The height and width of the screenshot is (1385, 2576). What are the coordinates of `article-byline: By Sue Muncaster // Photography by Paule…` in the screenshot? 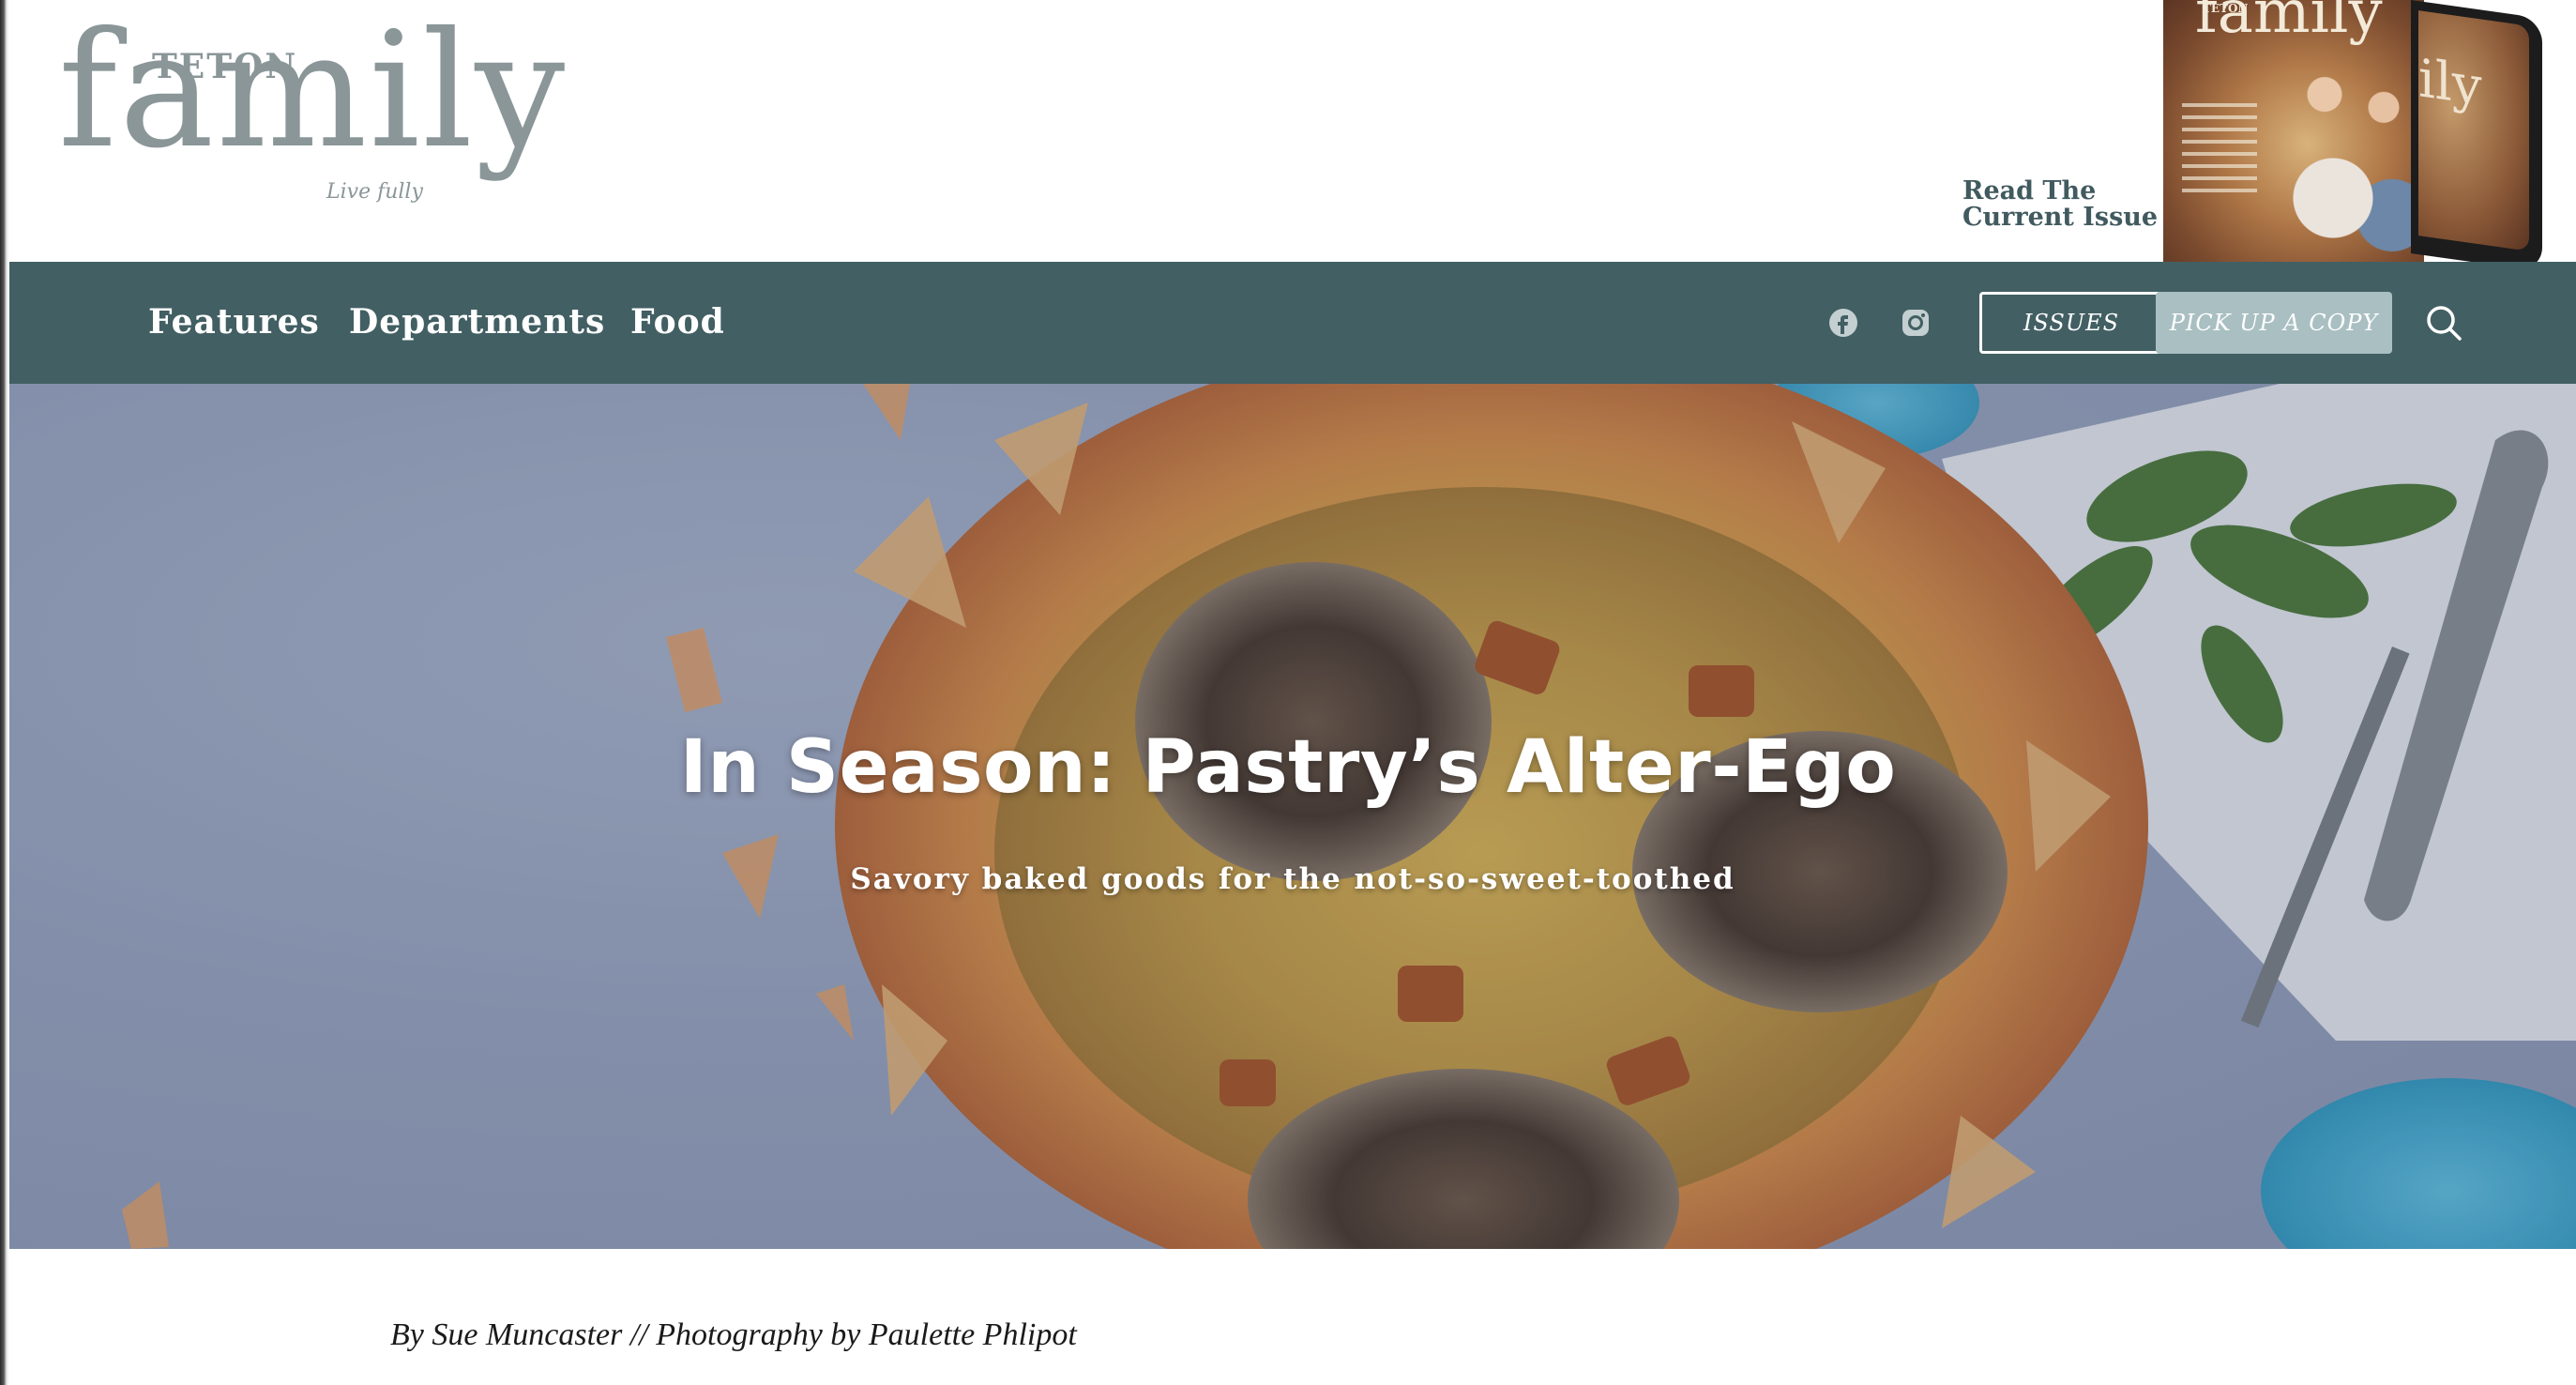 It's located at (734, 1334).